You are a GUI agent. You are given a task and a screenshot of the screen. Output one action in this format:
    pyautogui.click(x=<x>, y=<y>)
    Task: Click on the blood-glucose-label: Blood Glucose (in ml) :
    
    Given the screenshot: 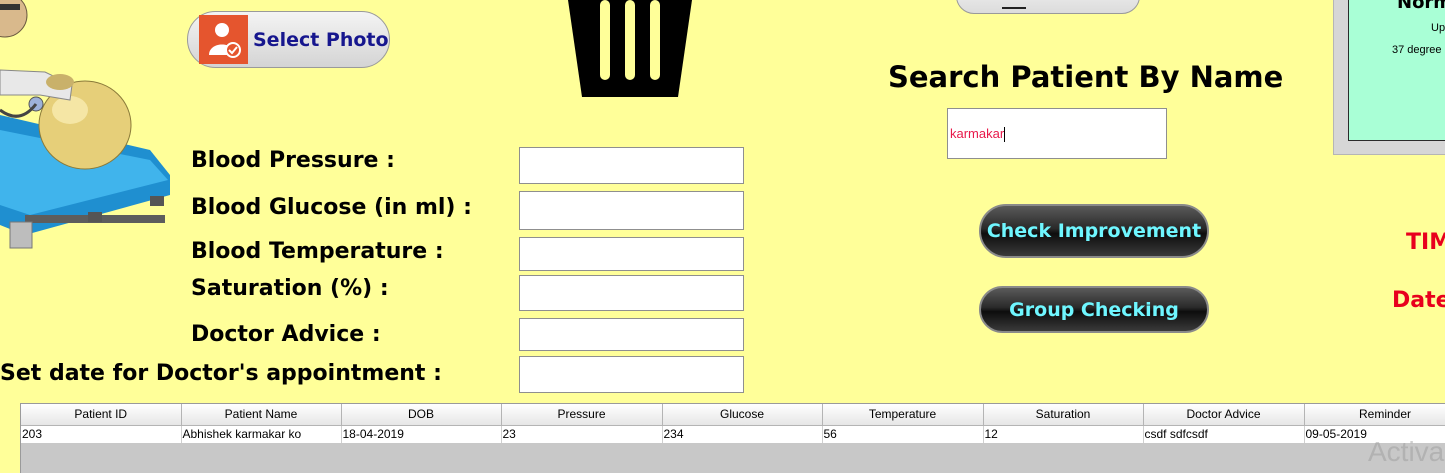 What is the action you would take?
    pyautogui.click(x=331, y=207)
    